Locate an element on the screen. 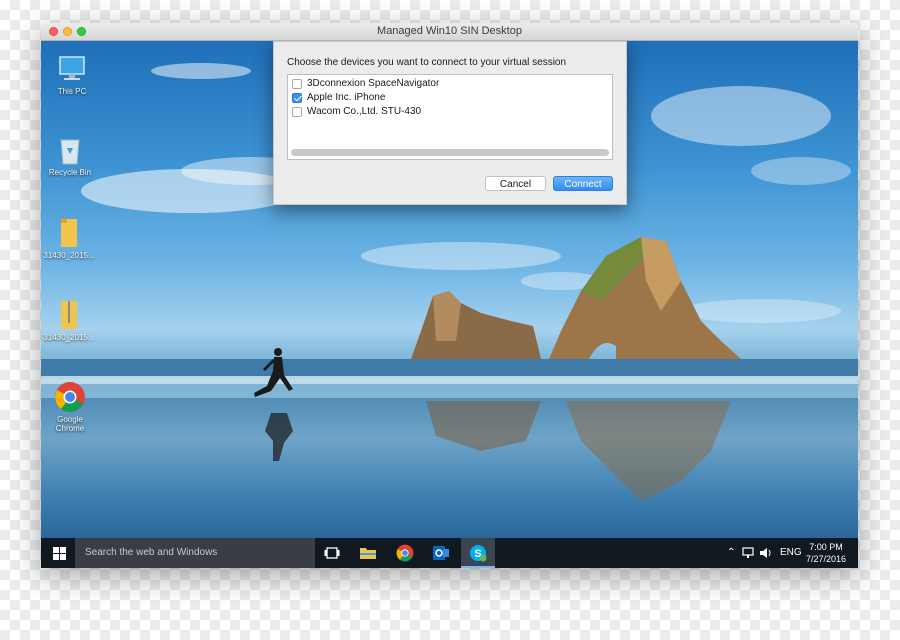  task-view-icon is located at coordinates (332, 553).